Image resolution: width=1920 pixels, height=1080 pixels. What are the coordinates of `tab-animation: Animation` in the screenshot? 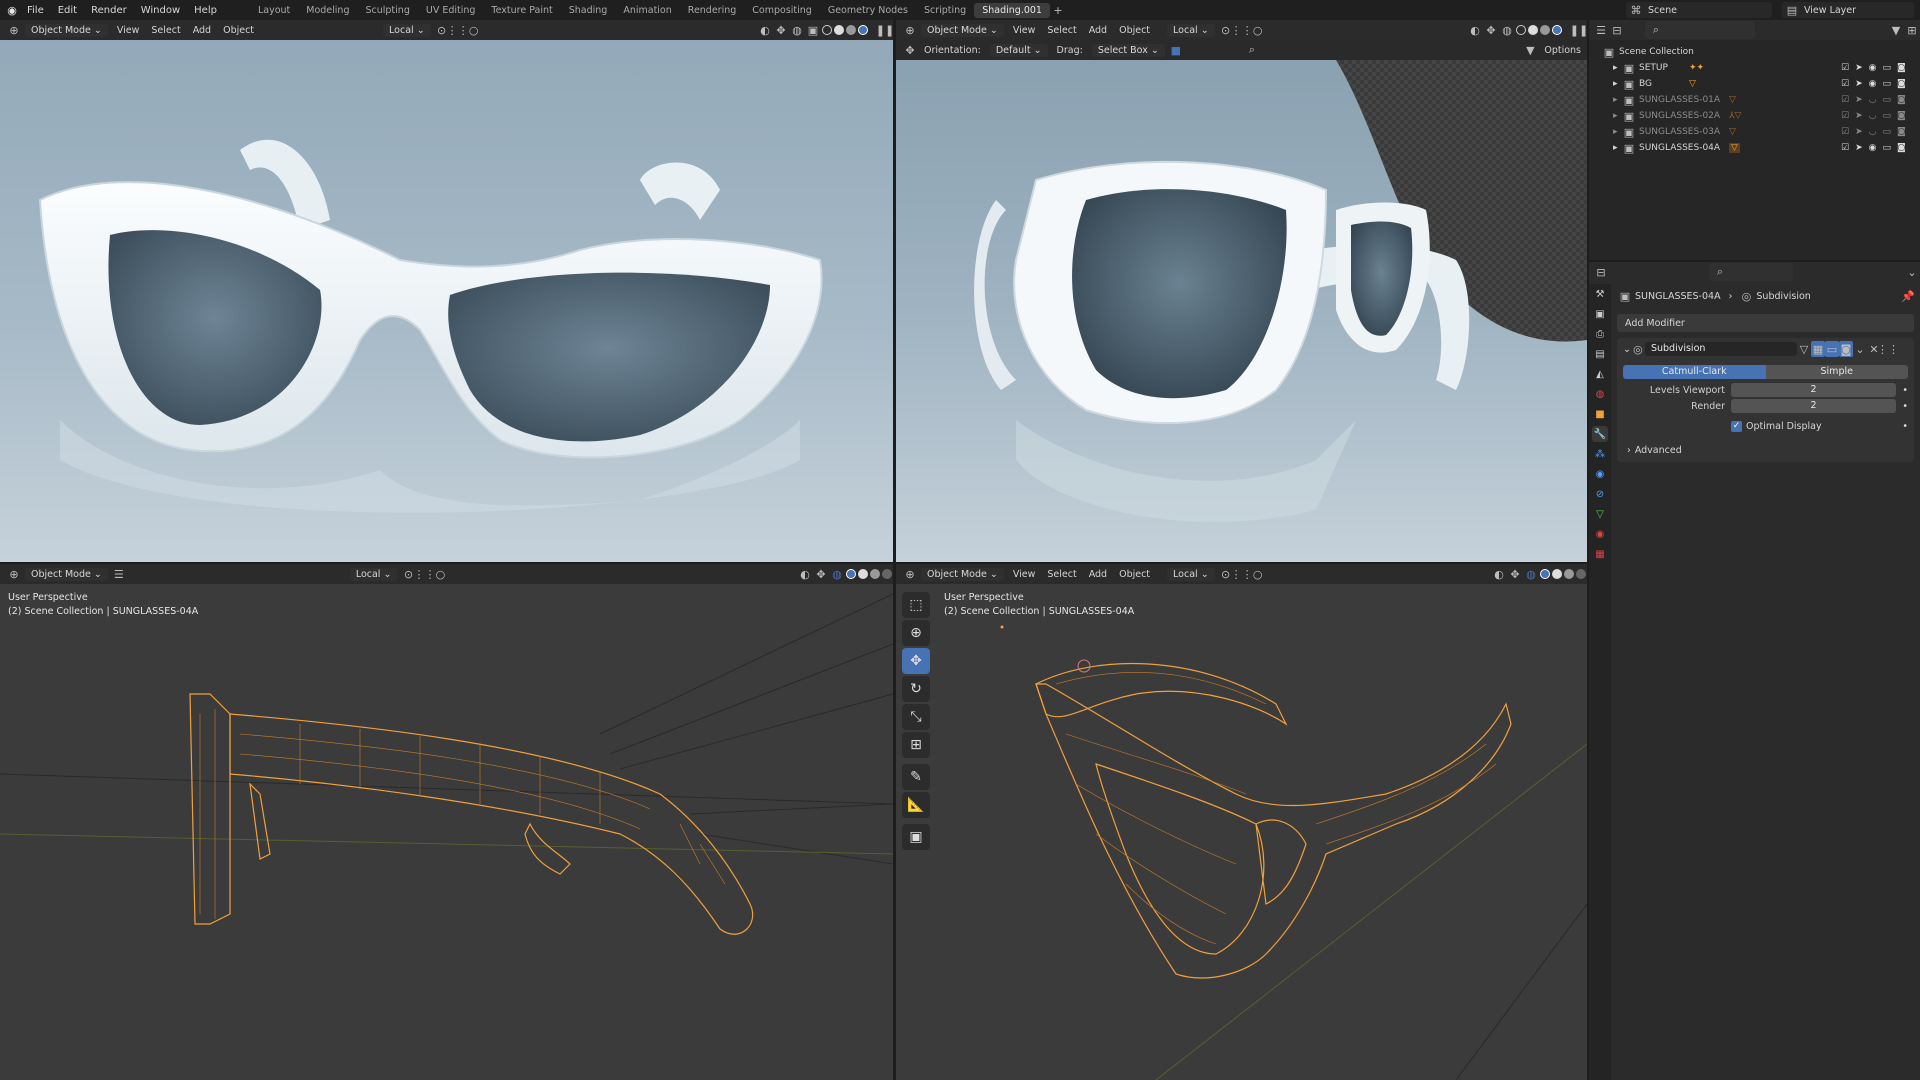 It's located at (647, 10).